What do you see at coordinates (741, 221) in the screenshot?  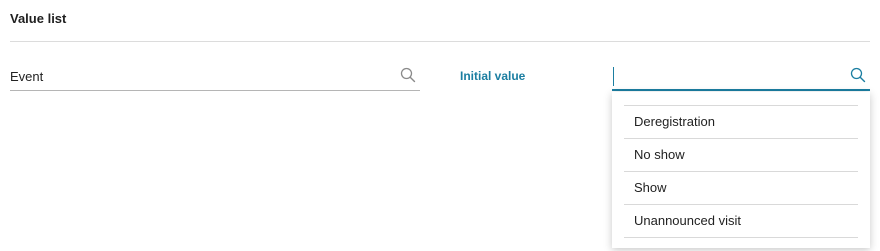 I see `dropdown-option-unannounced-visit: Unannounced visit` at bounding box center [741, 221].